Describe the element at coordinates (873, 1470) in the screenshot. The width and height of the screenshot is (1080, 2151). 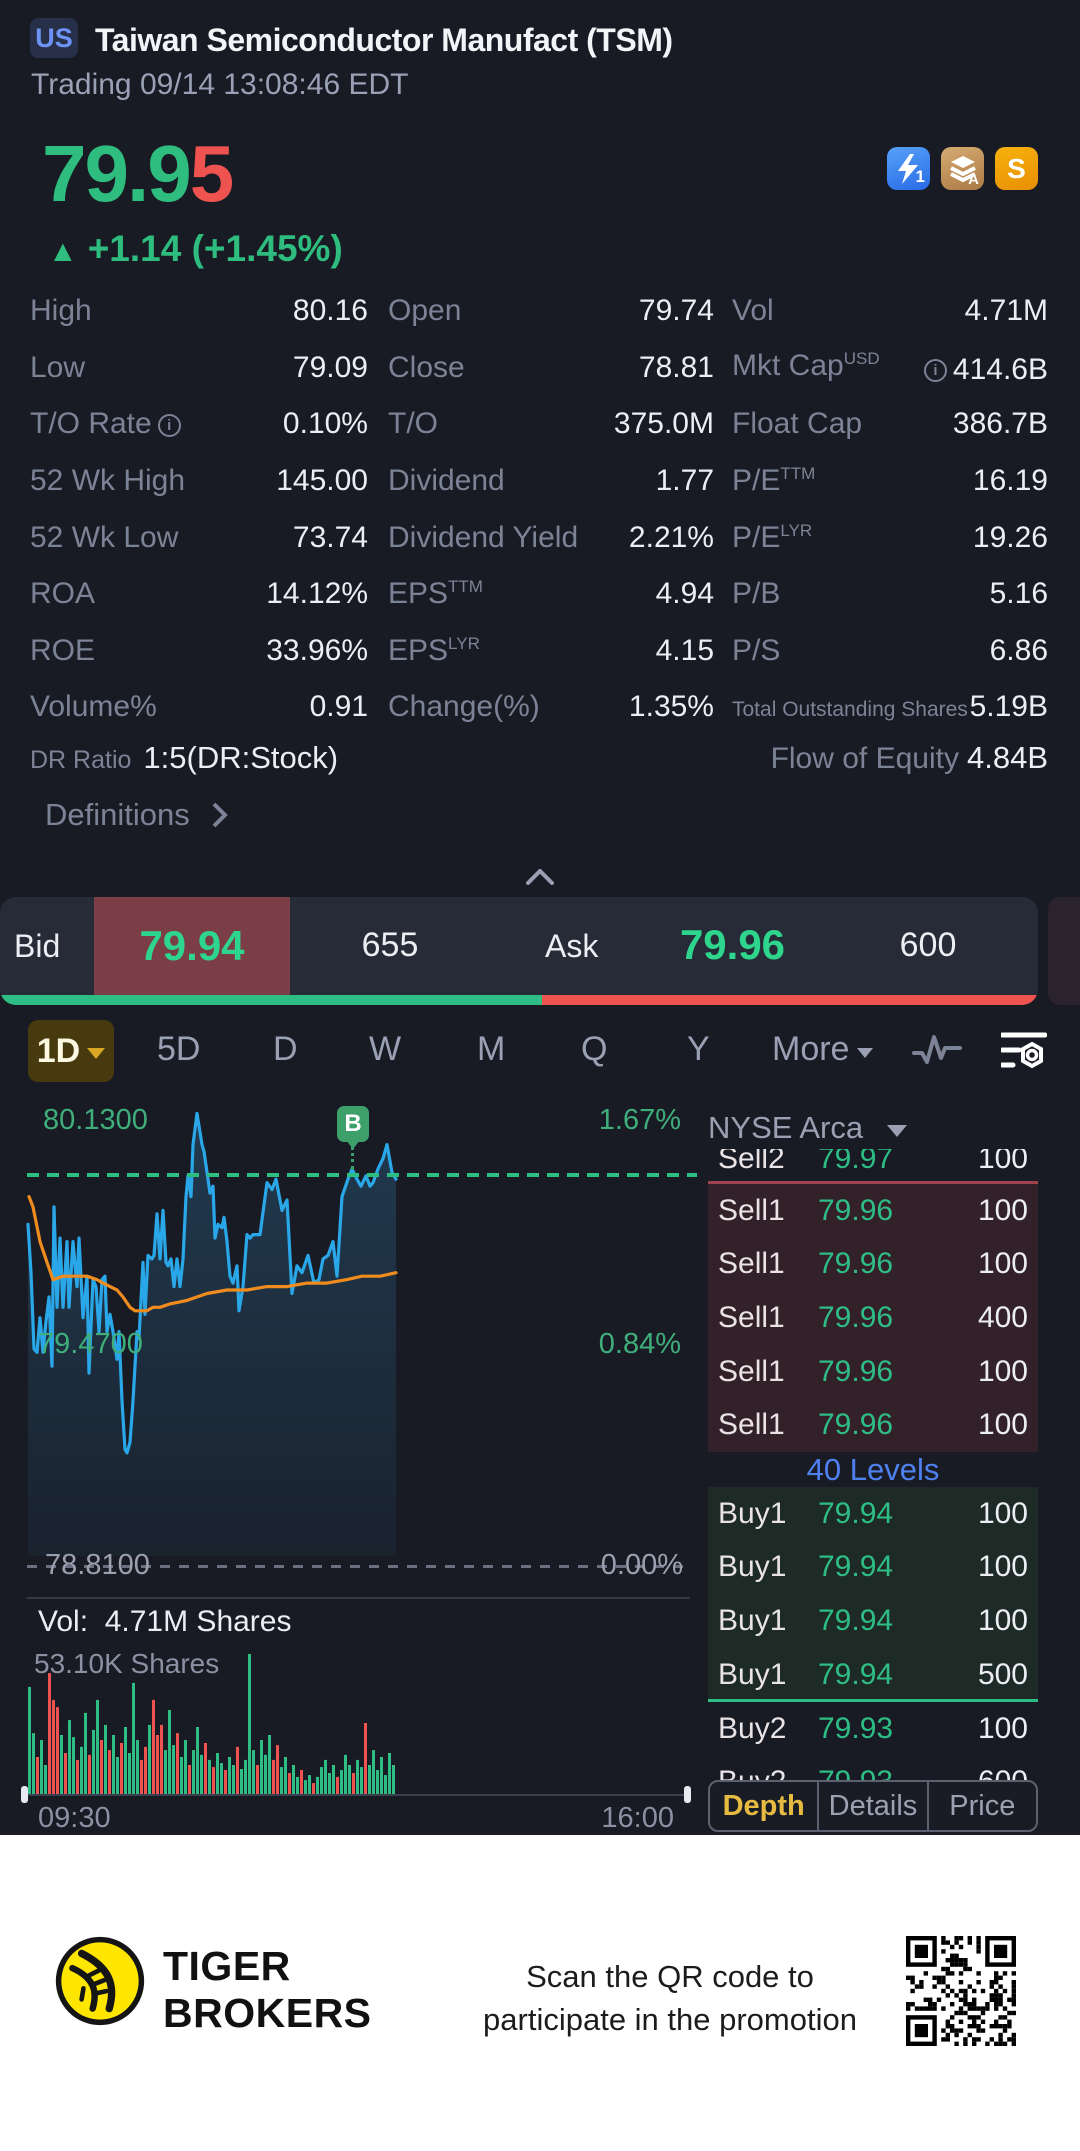
I see `levels-link: 40 Levels` at that location.